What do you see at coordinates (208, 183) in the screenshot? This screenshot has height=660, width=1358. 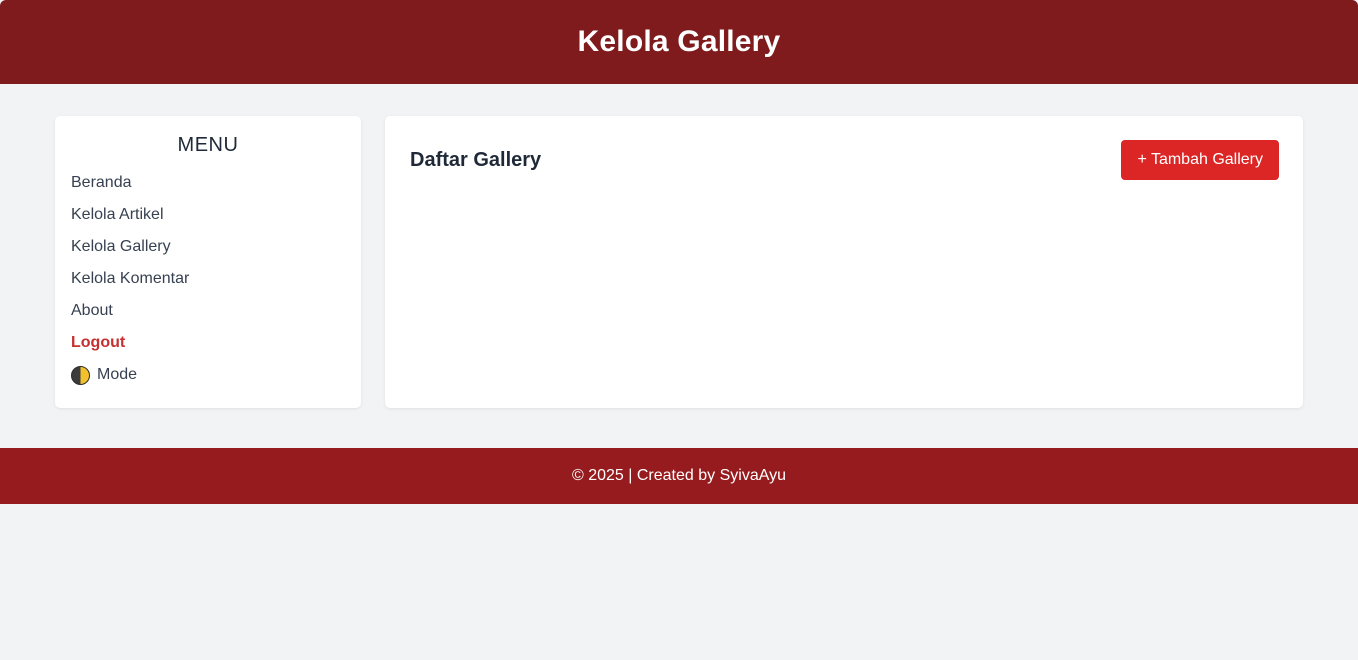 I see `sidebar-item-beranda: Beranda` at bounding box center [208, 183].